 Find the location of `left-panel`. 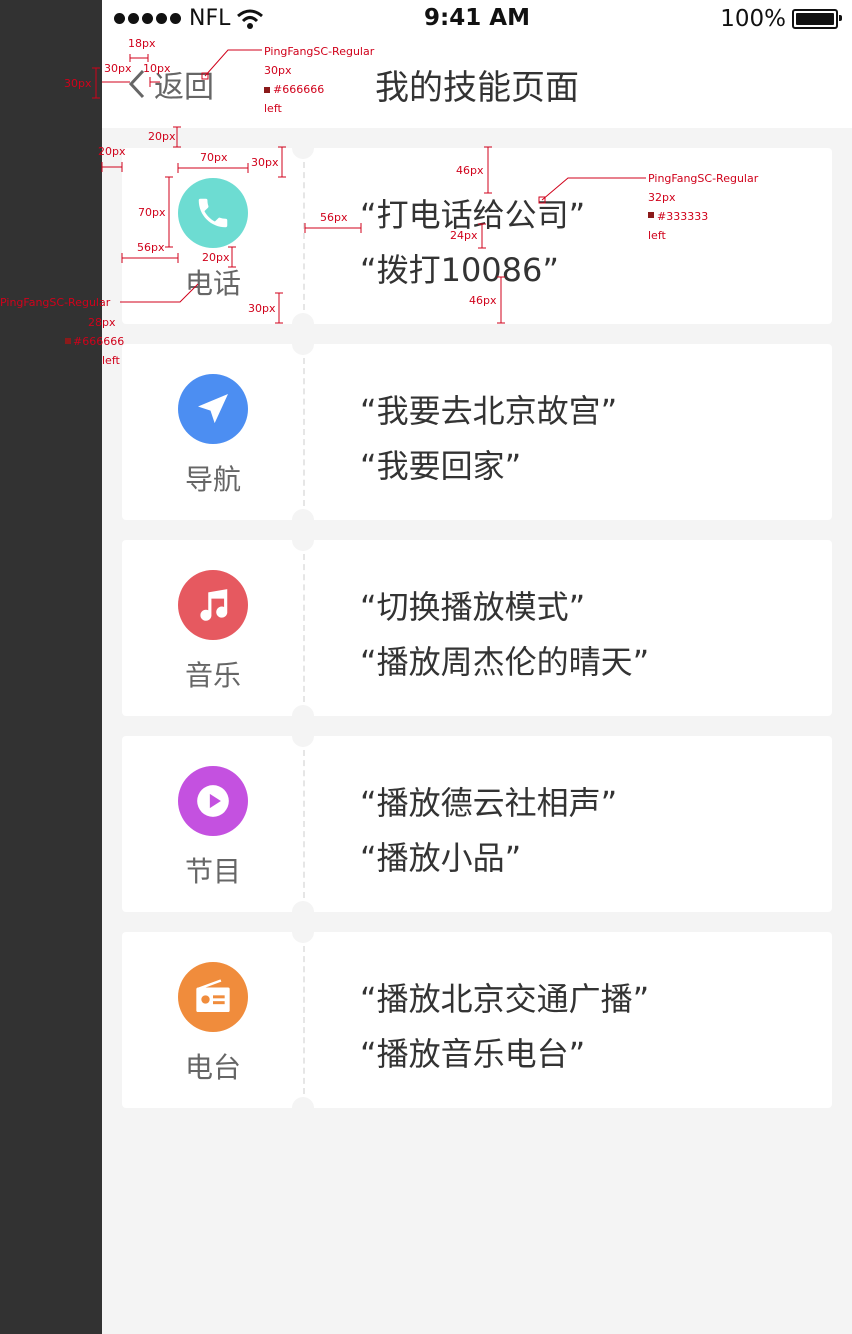

left-panel is located at coordinates (51, 667).